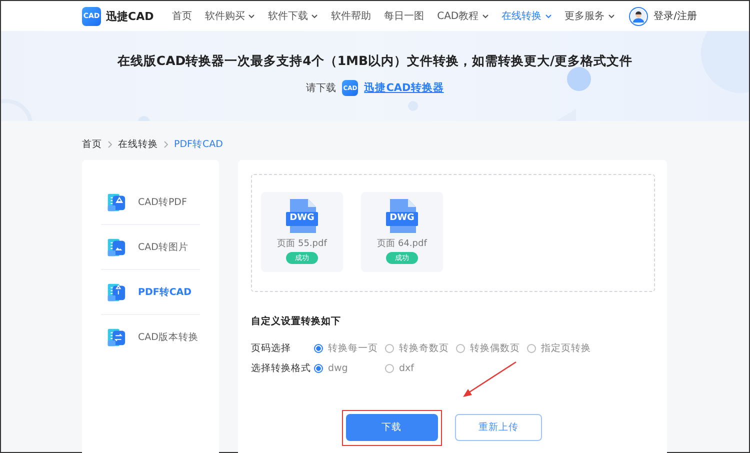  What do you see at coordinates (589, 16) in the screenshot?
I see `nav-link: 更多服务` at bounding box center [589, 16].